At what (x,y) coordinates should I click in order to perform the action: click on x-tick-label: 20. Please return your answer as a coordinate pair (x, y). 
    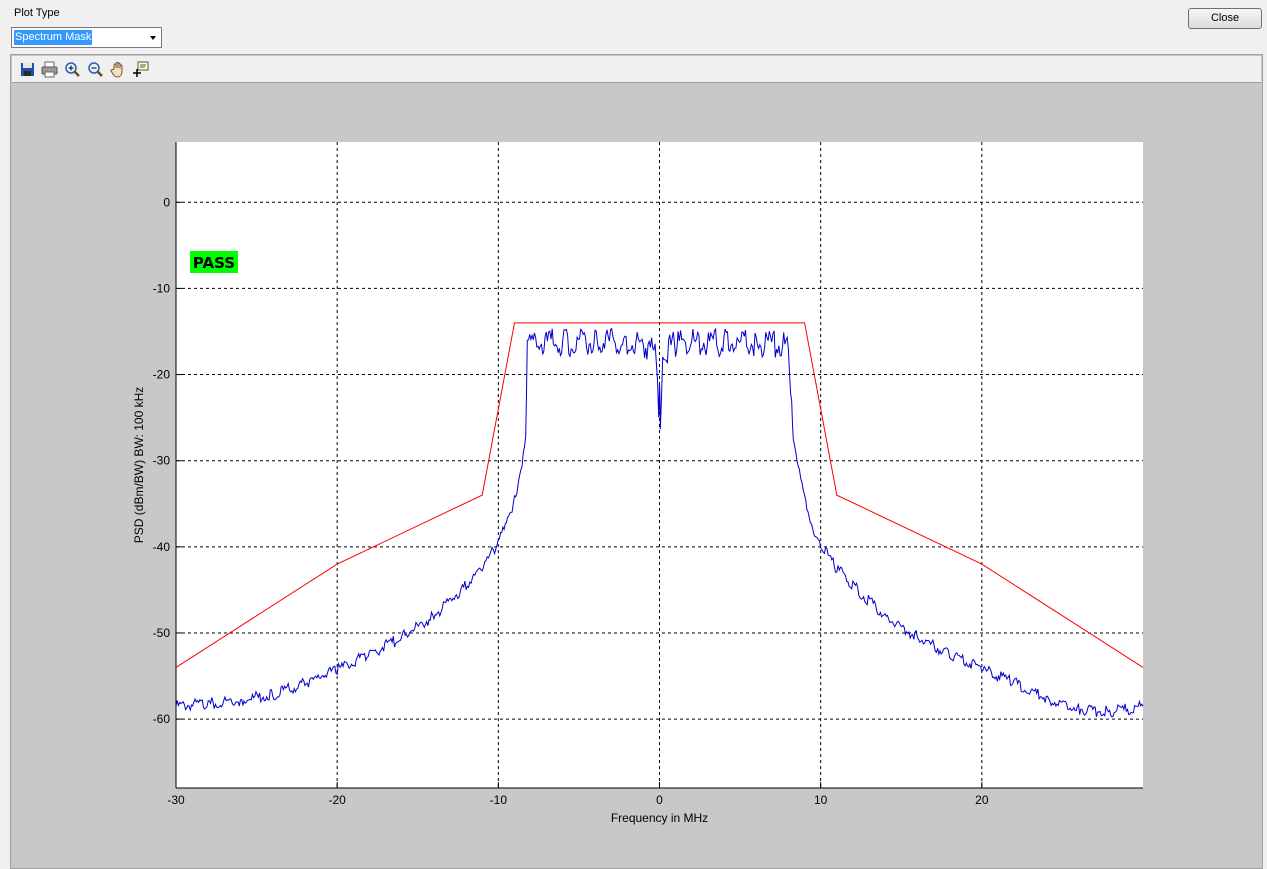
    Looking at the image, I should click on (982, 800).